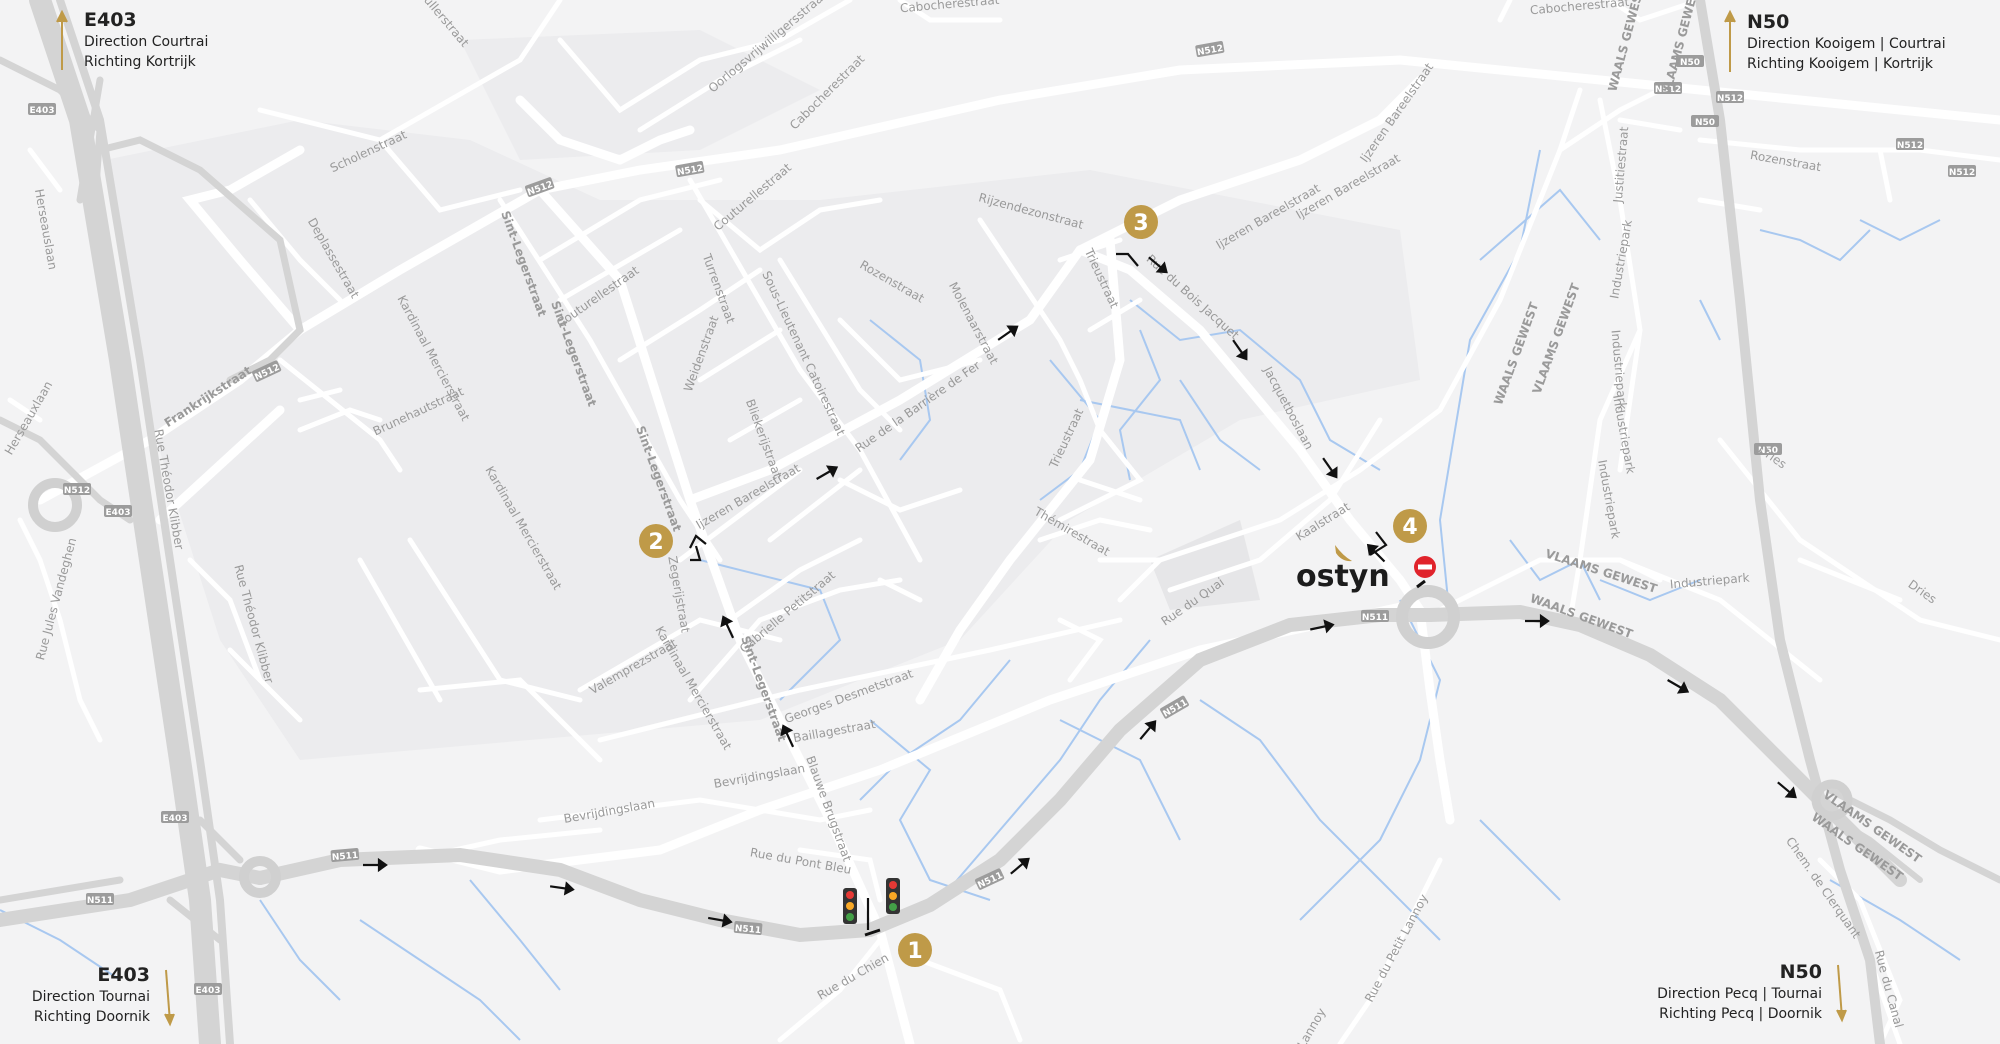  Describe the element at coordinates (46, 229) in the screenshot. I see `street-label: Herseauslaan` at that location.